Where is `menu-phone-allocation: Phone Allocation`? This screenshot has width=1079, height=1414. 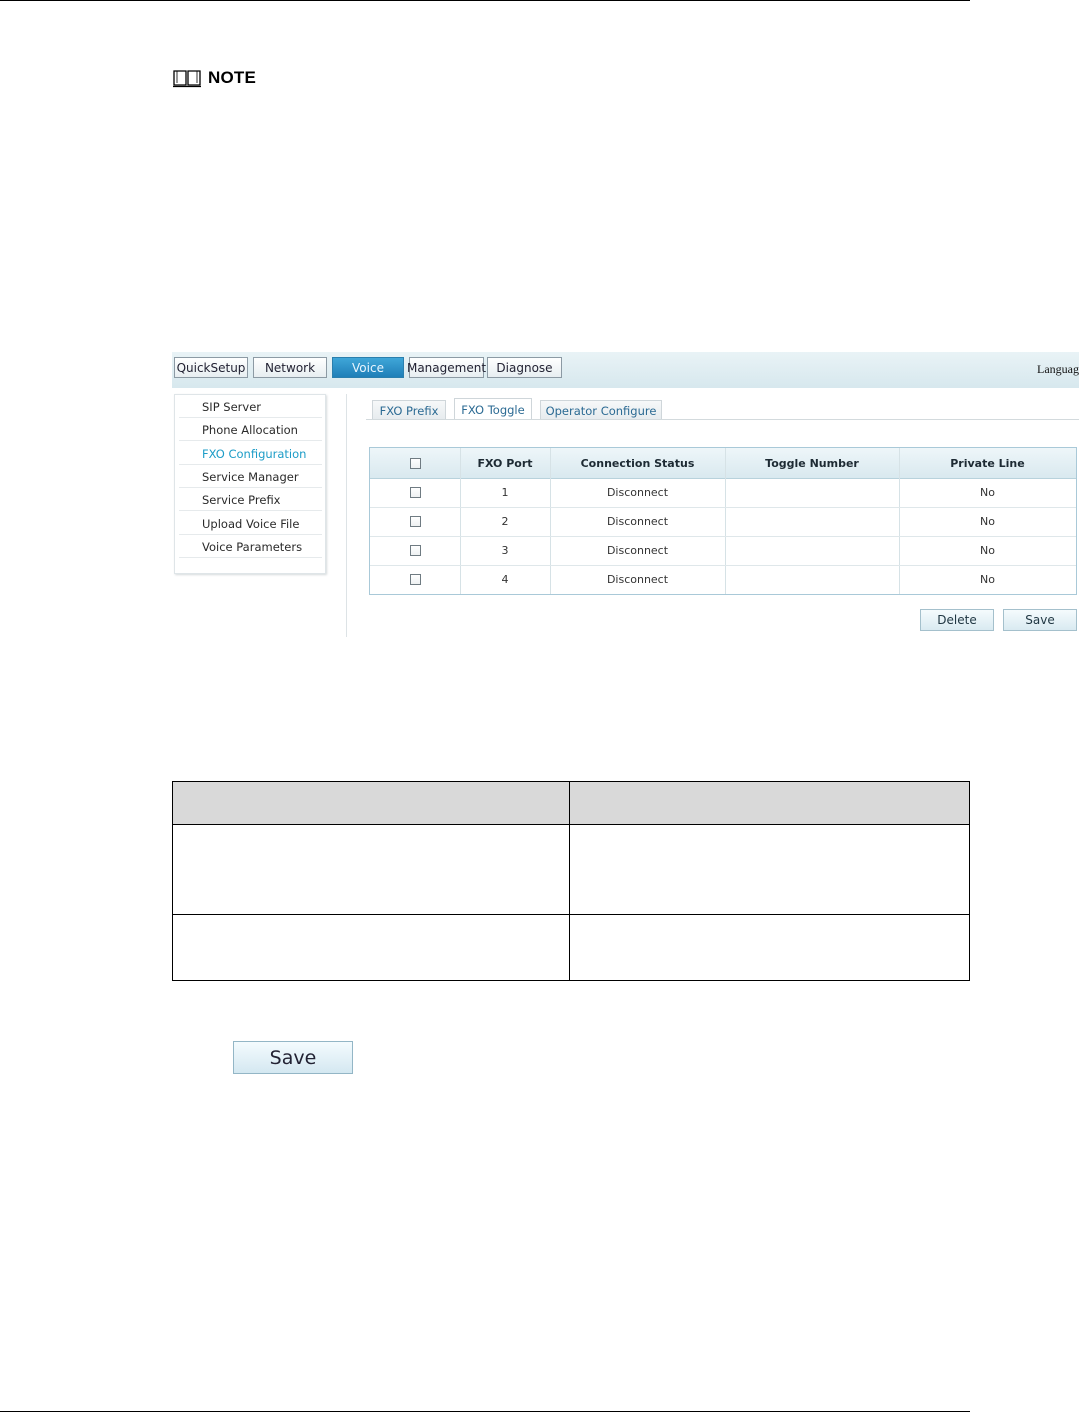 menu-phone-allocation: Phone Allocation is located at coordinates (250, 430).